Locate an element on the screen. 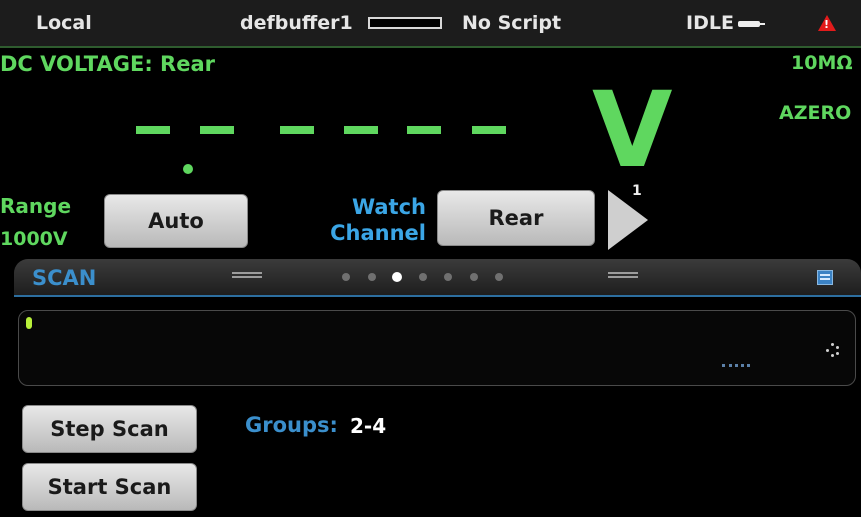  range-value: 1000V is located at coordinates (34, 239).